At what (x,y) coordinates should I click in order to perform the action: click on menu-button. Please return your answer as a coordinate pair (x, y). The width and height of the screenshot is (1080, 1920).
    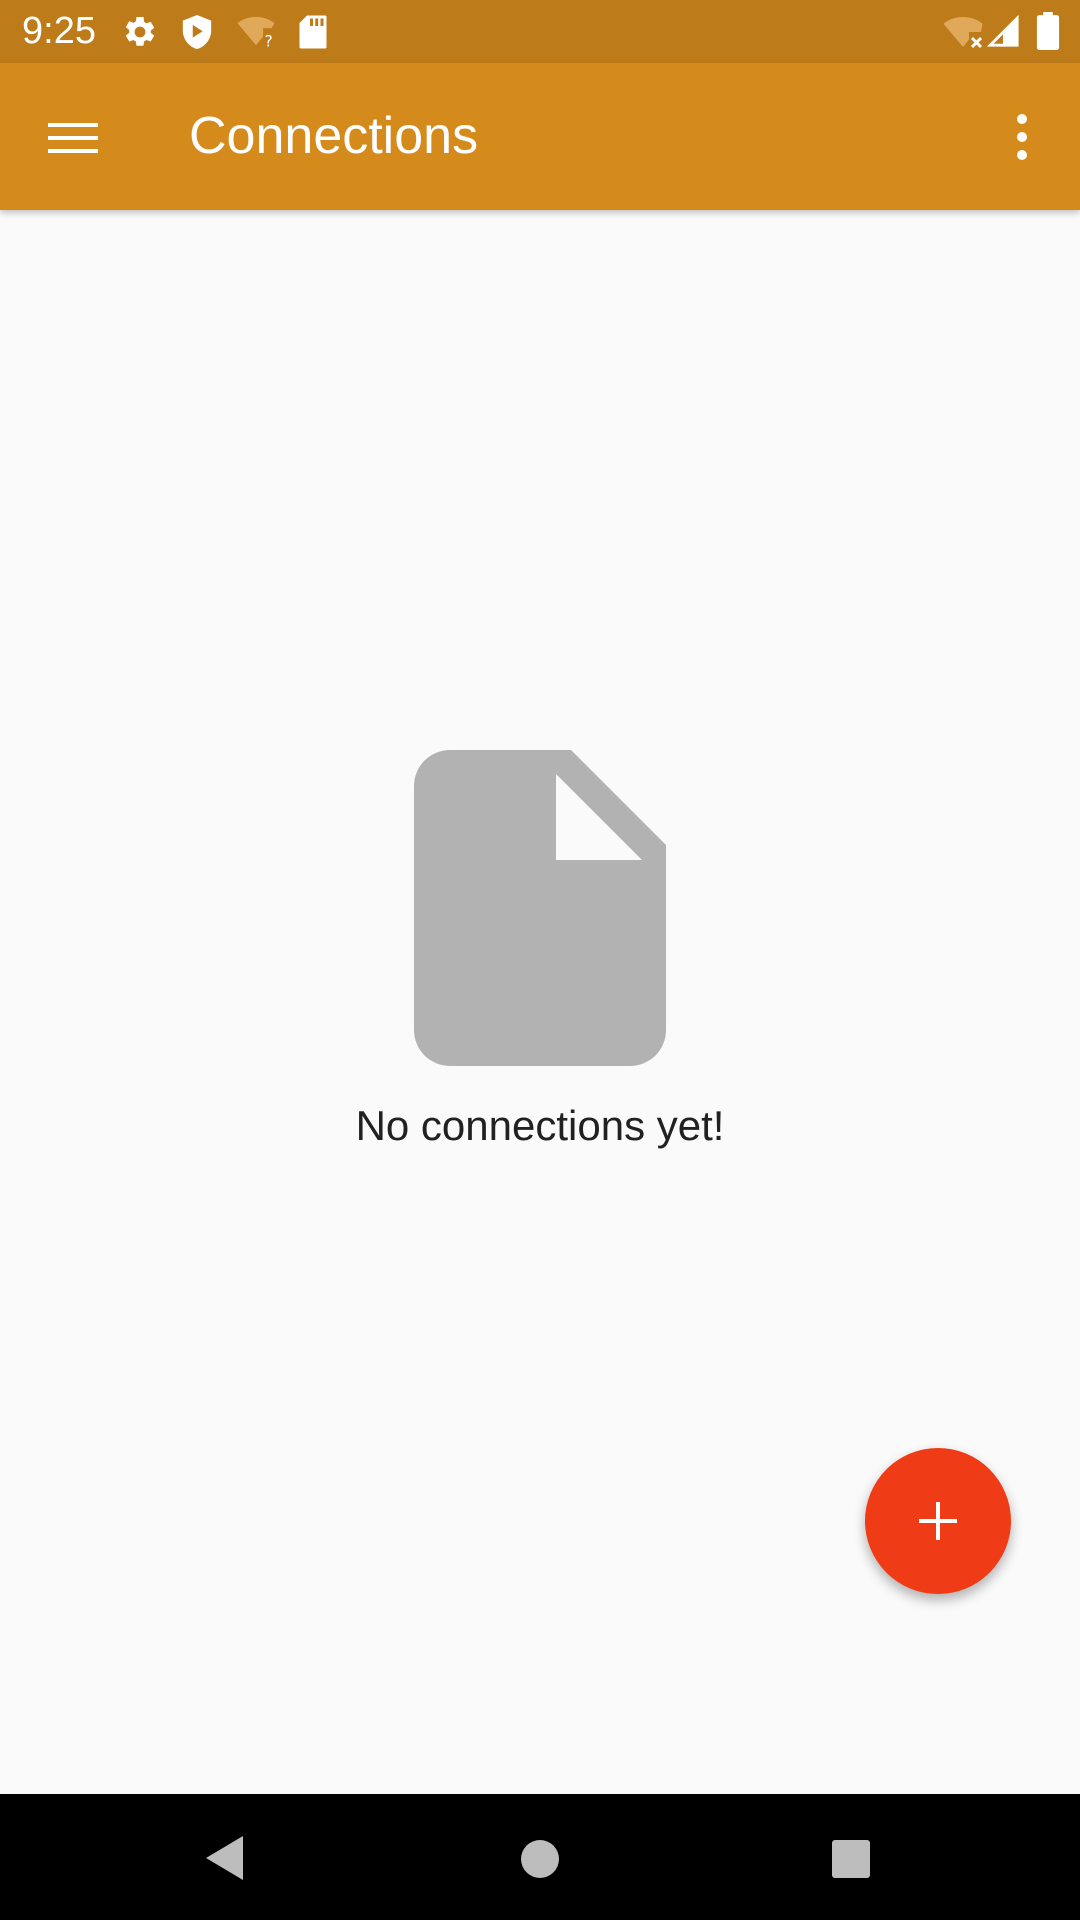
    Looking at the image, I should click on (72, 138).